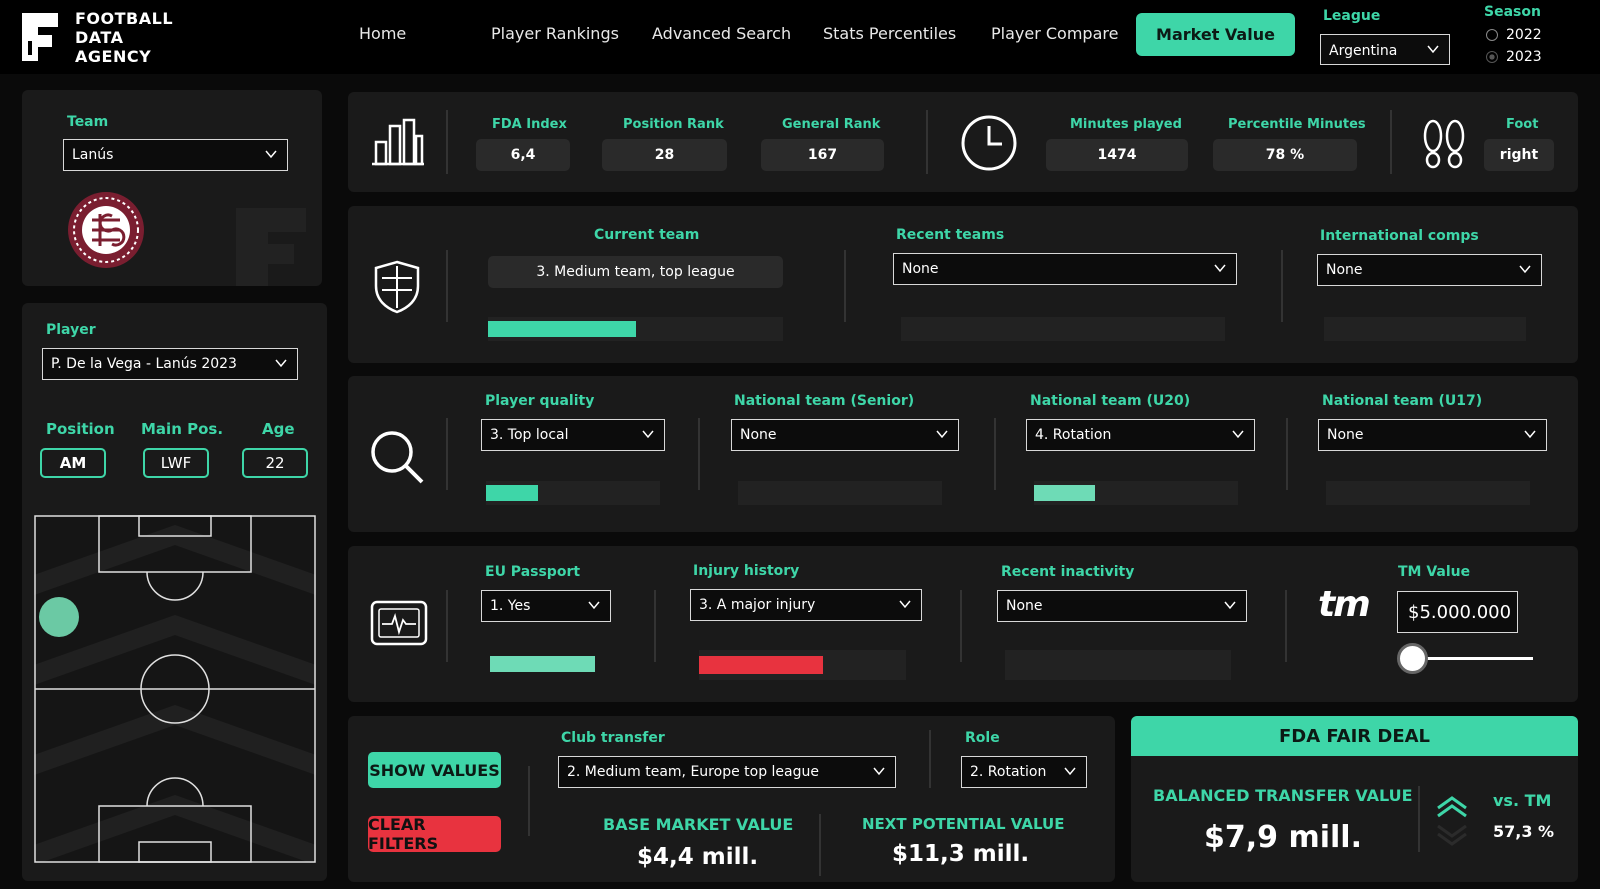  I want to click on nav-player-rankings: Player Rankings, so click(555, 33).